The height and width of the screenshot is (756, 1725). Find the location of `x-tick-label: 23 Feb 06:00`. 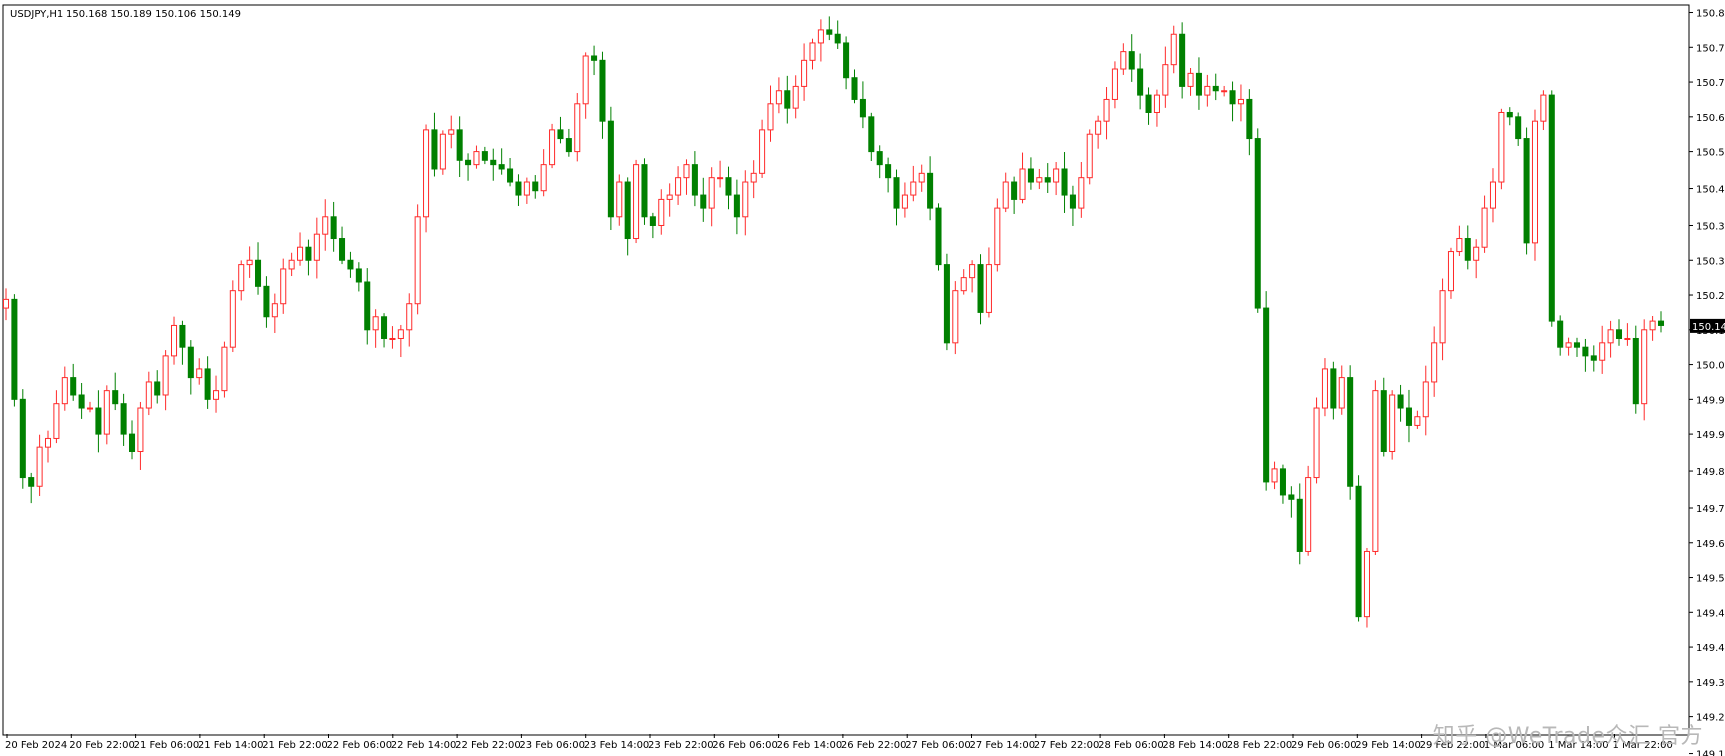

x-tick-label: 23 Feb 06:00 is located at coordinates (552, 745).